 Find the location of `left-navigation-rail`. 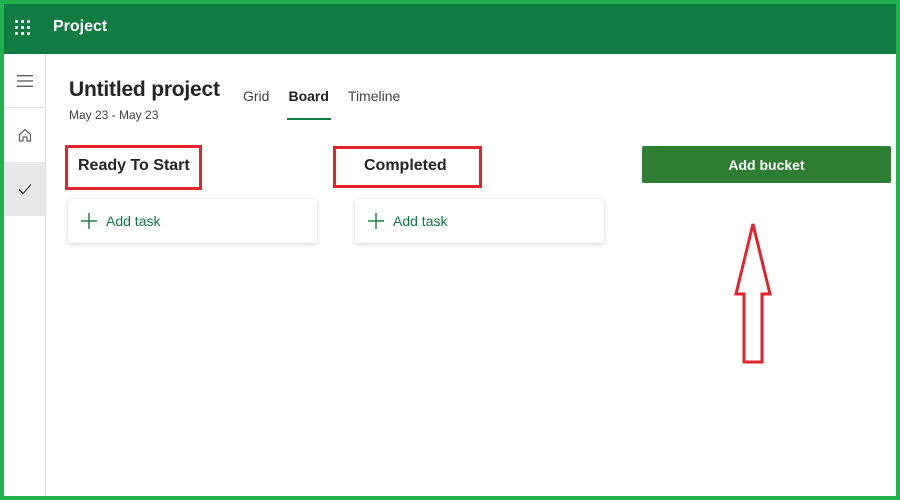

left-navigation-rail is located at coordinates (25, 275).